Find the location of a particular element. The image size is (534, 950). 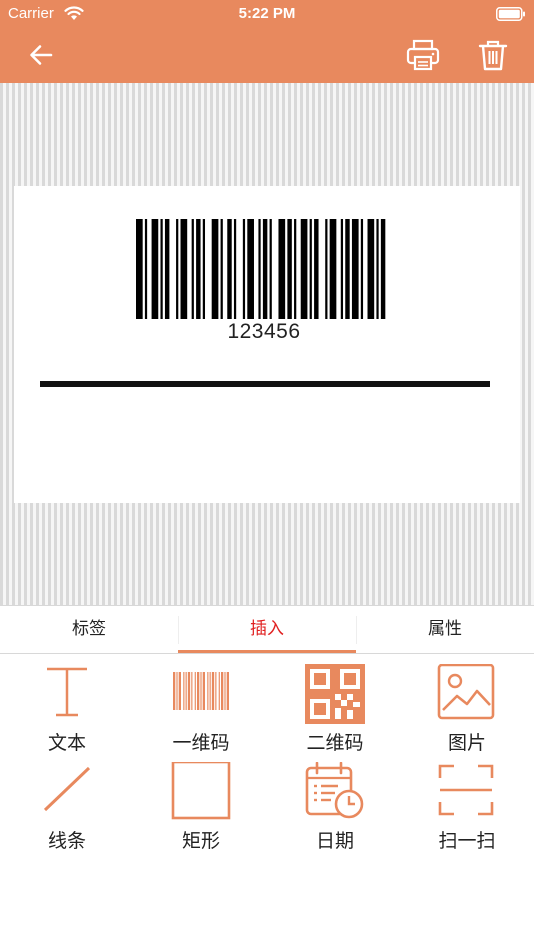

image-icon is located at coordinates (467, 693).